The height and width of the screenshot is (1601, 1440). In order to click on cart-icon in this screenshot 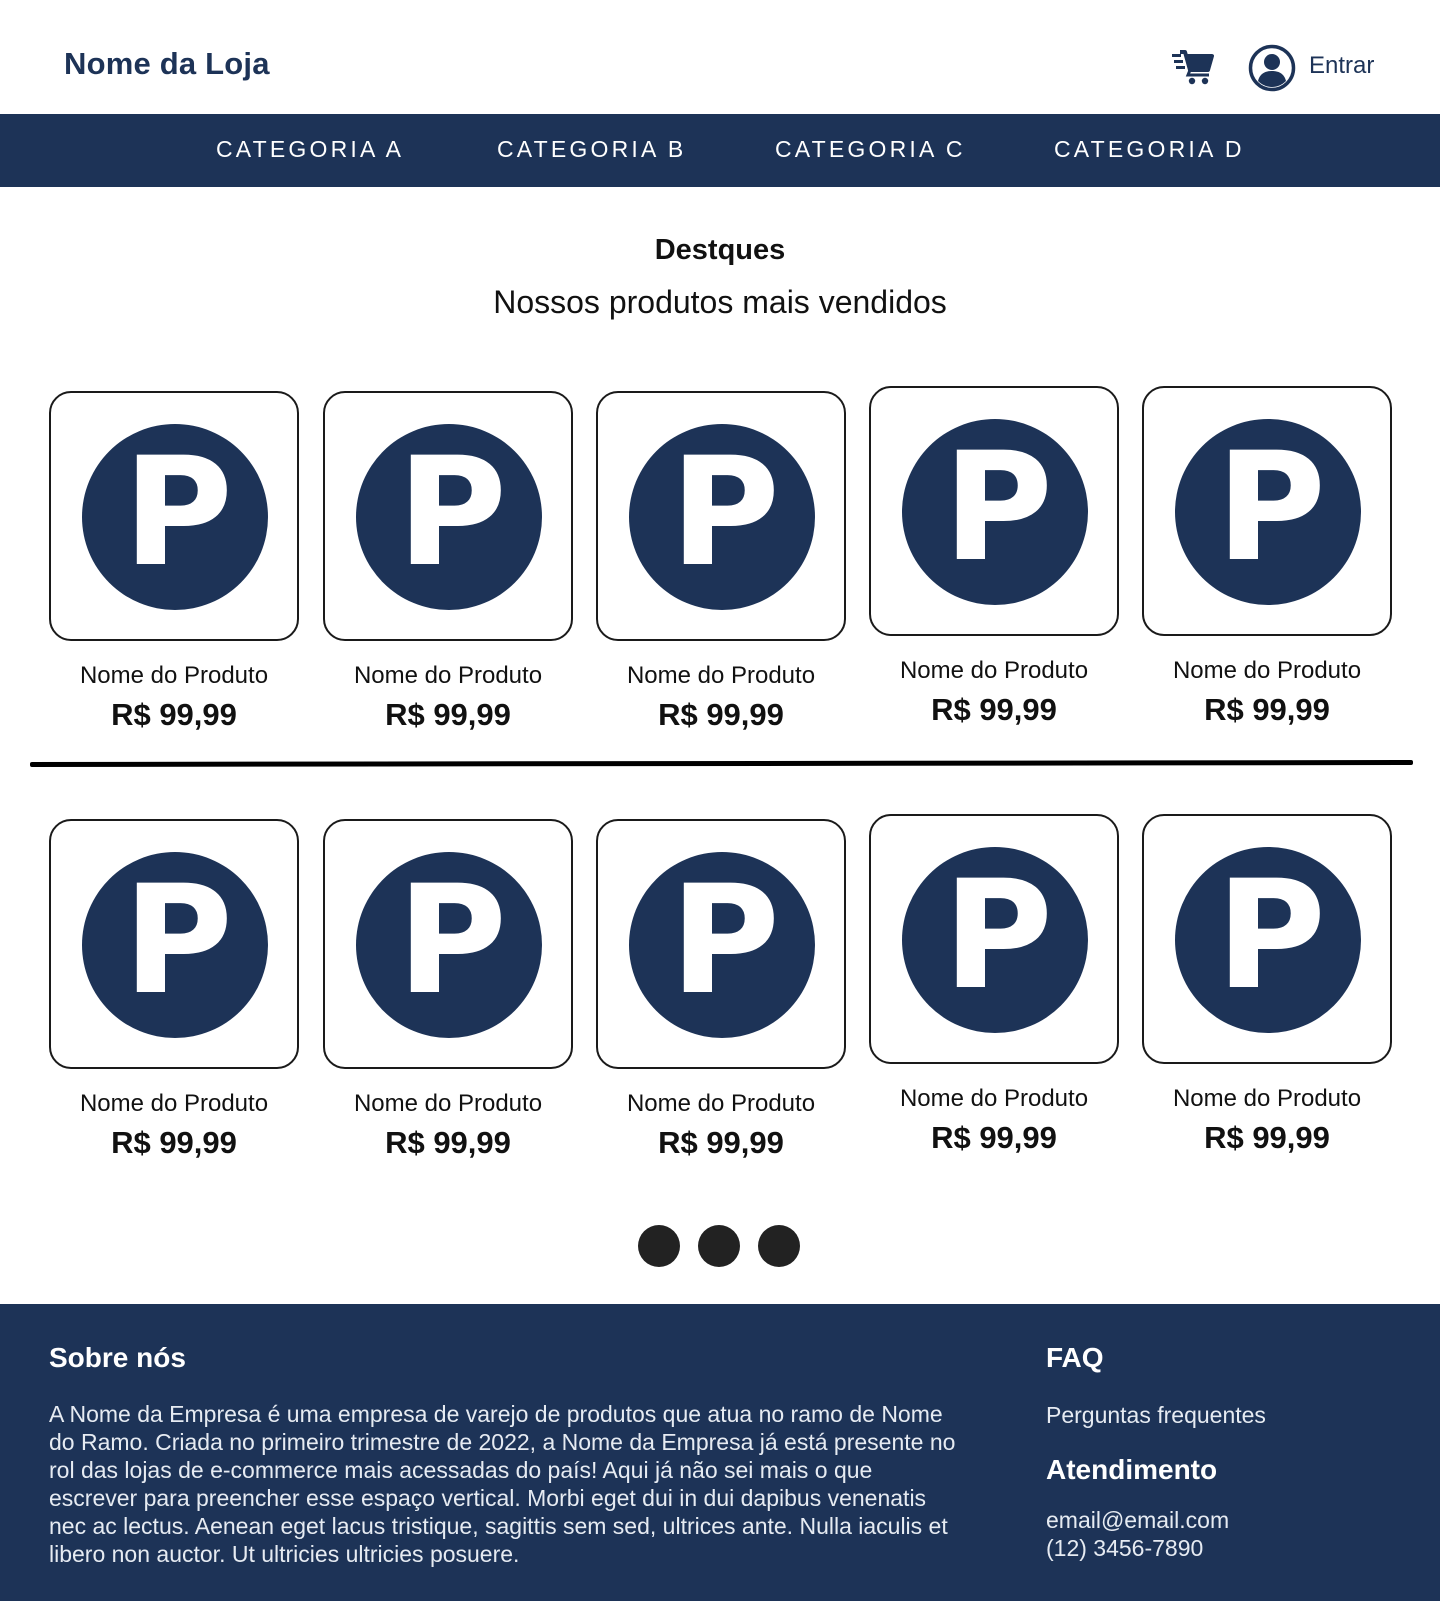, I will do `click(1193, 67)`.